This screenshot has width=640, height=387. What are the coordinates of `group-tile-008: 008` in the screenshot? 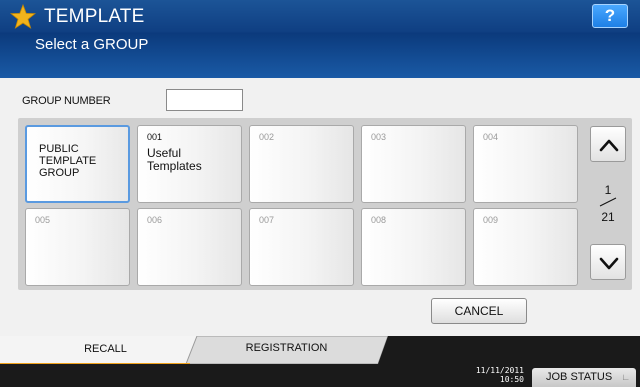 It's located at (413, 247).